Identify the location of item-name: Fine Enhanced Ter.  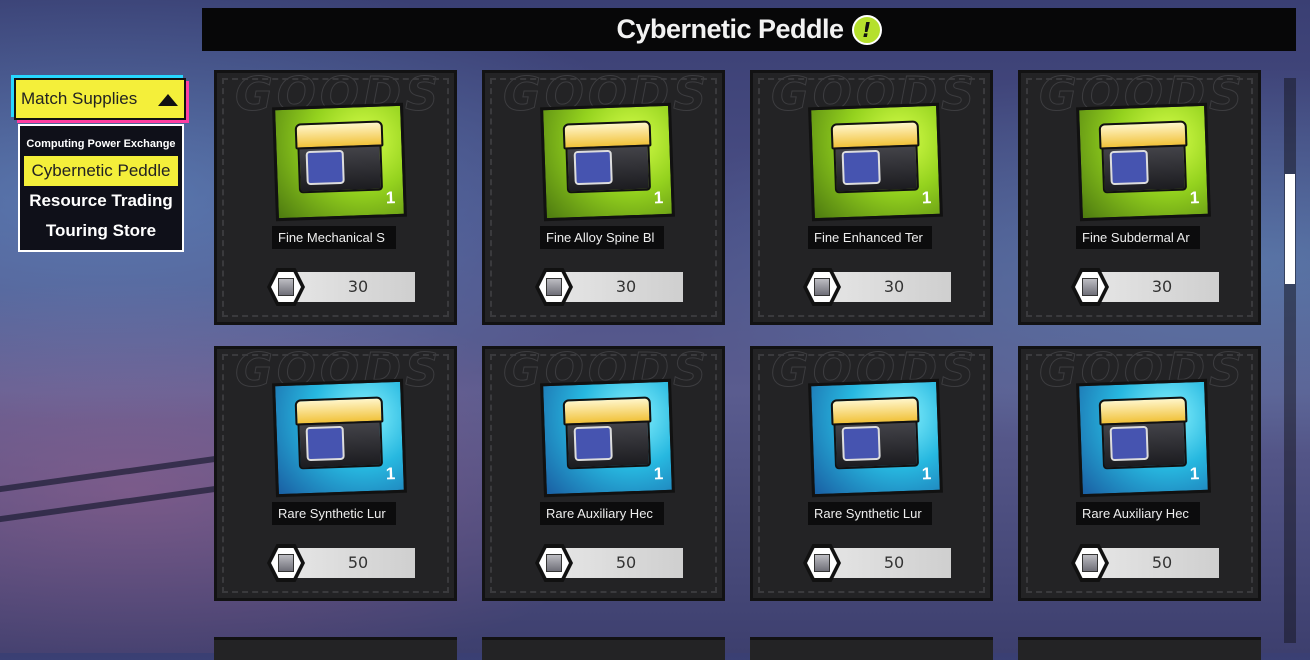
(870, 237).